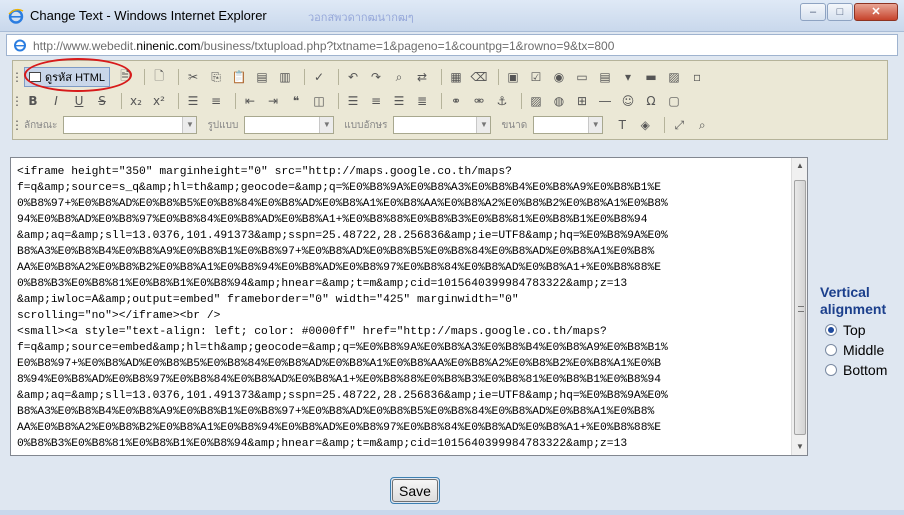  Describe the element at coordinates (296, 101) in the screenshot. I see `blockquote-icon: ❝` at that location.